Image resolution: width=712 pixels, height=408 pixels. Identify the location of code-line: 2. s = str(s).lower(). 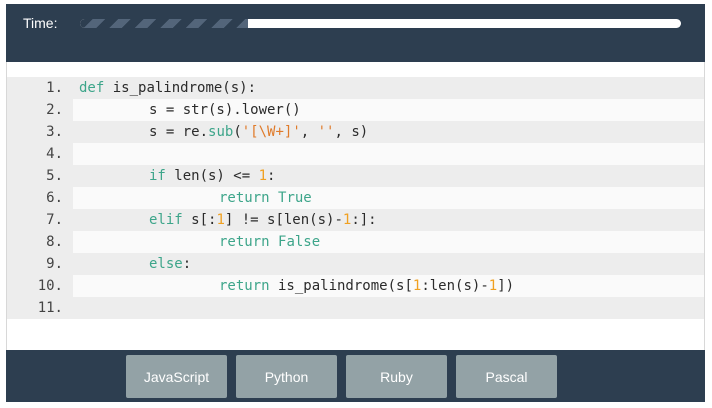
(355, 110).